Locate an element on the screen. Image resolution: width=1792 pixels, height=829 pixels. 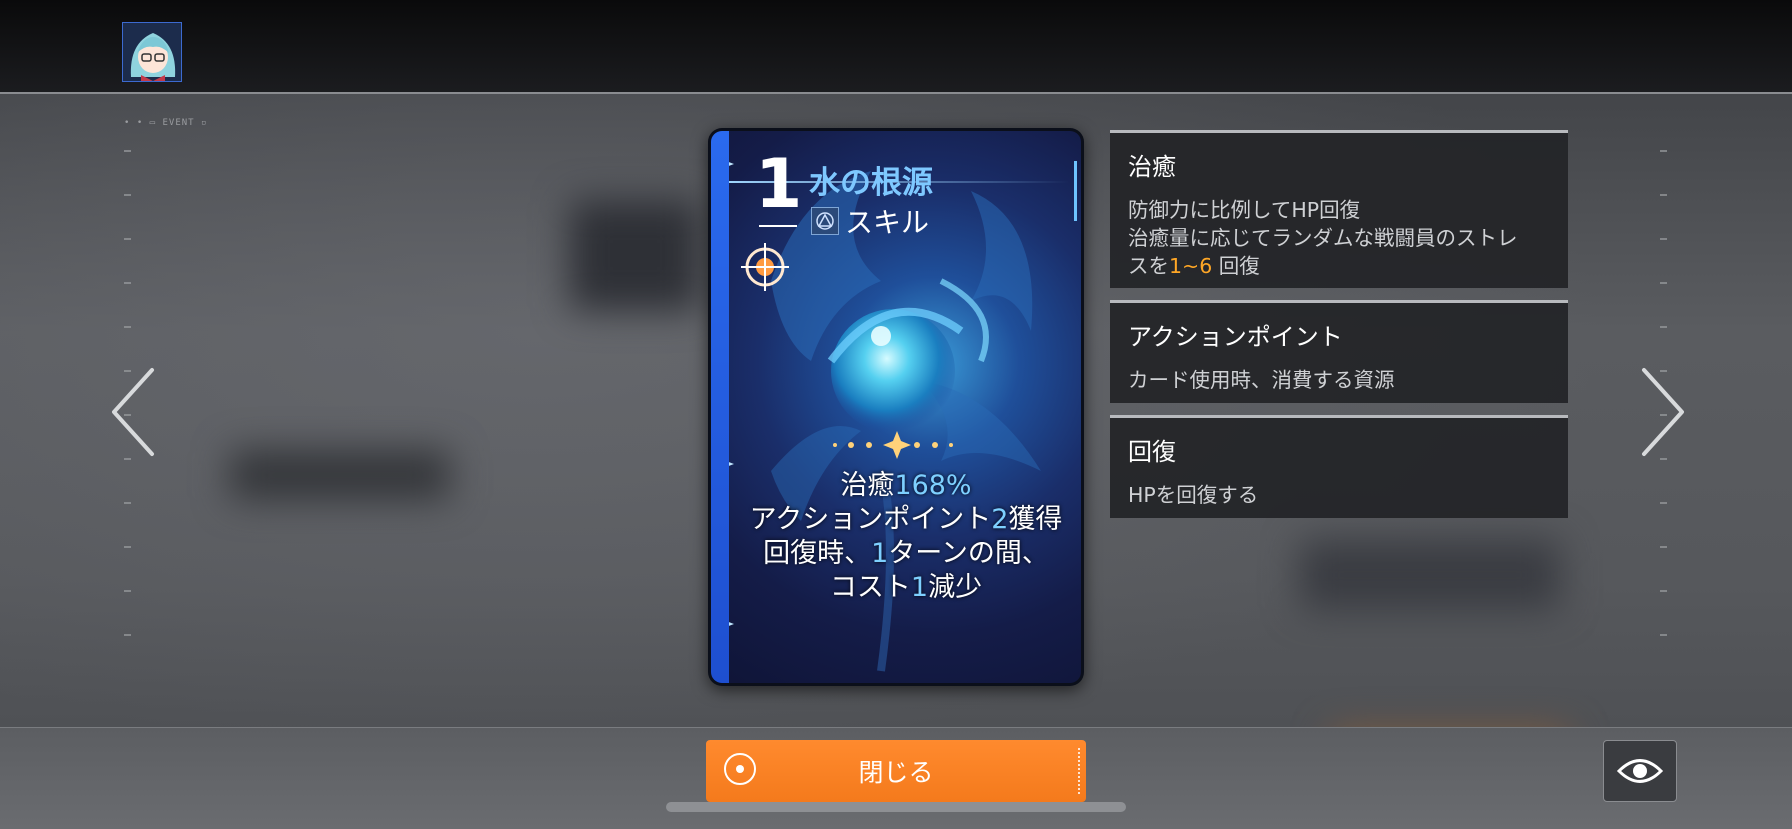
top-bar is located at coordinates (896, 47).